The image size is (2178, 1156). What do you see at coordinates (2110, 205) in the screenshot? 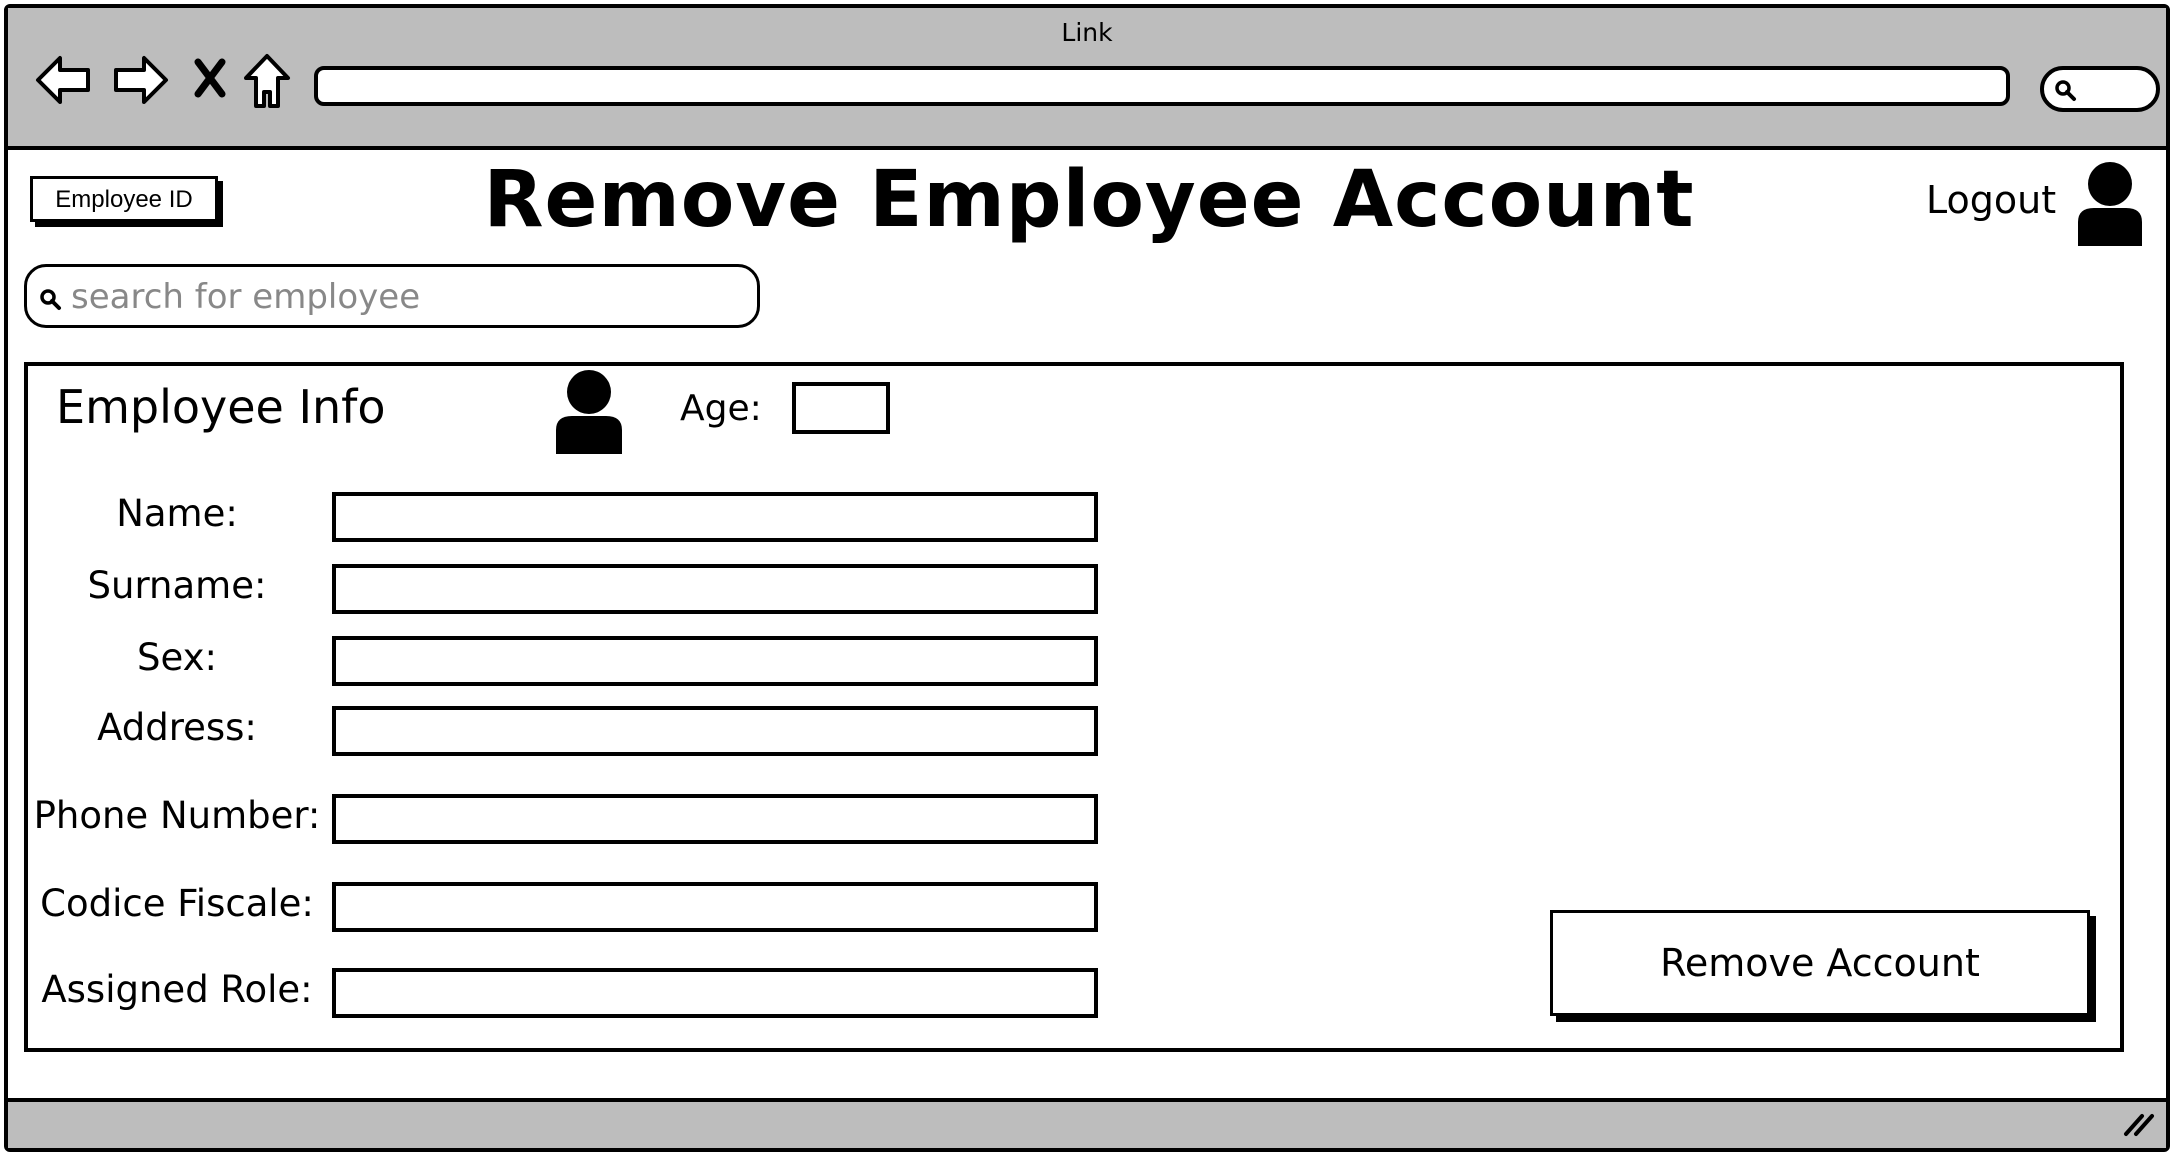
I see `user-avatar-icon` at bounding box center [2110, 205].